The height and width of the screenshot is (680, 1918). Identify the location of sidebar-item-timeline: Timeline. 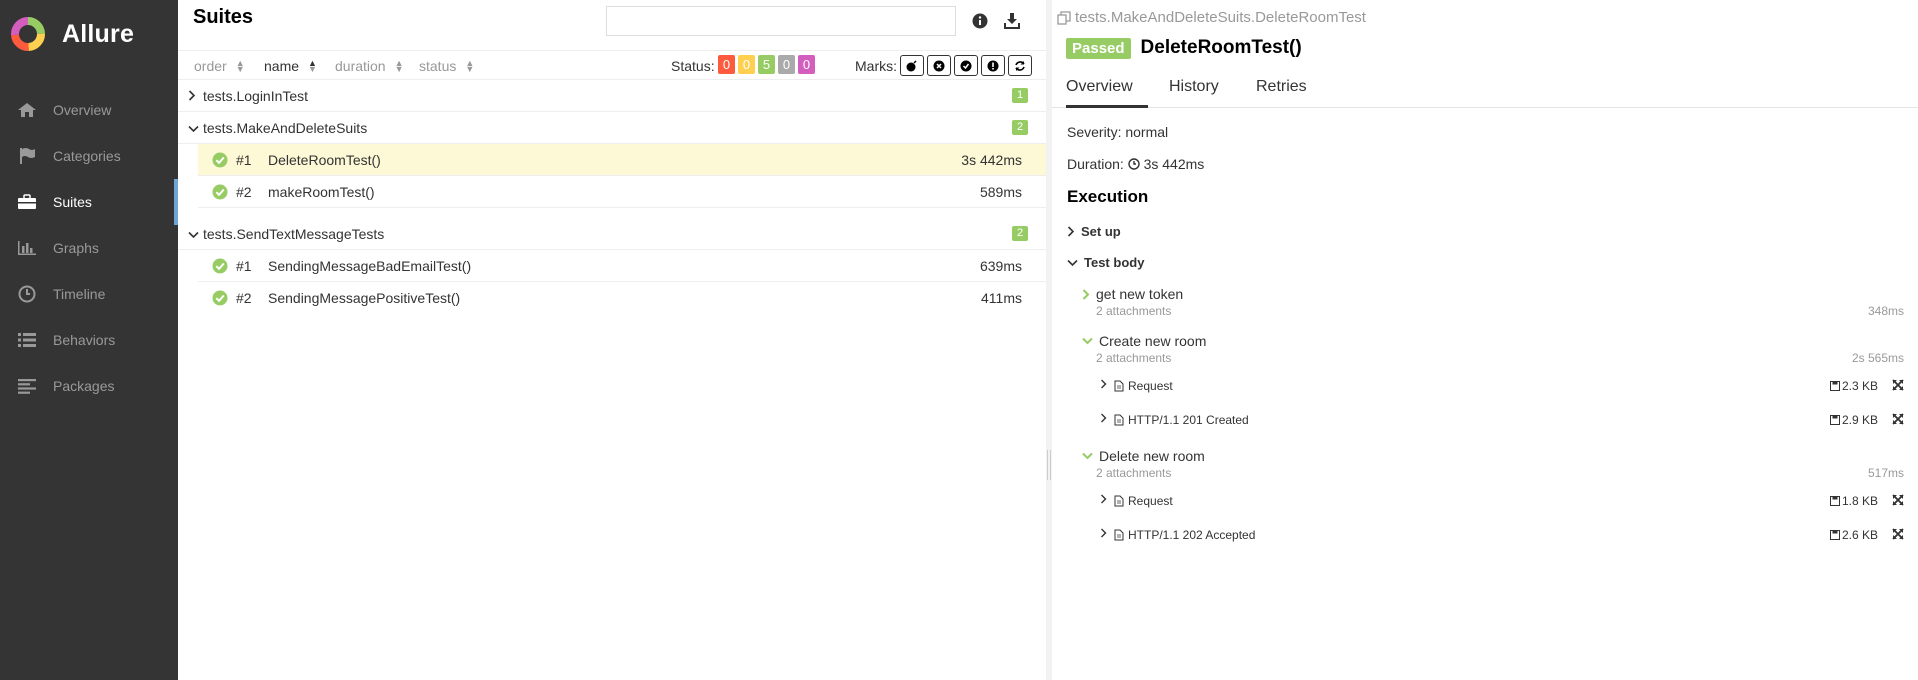
(89, 294).